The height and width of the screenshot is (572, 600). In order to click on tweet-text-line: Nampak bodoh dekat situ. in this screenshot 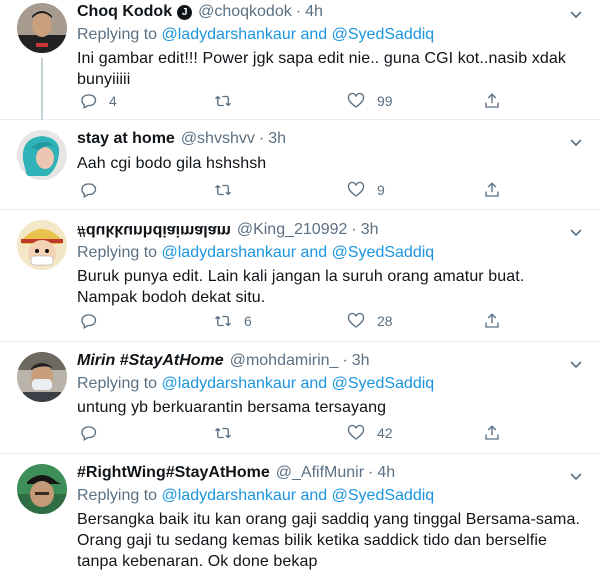, I will do `click(171, 297)`.